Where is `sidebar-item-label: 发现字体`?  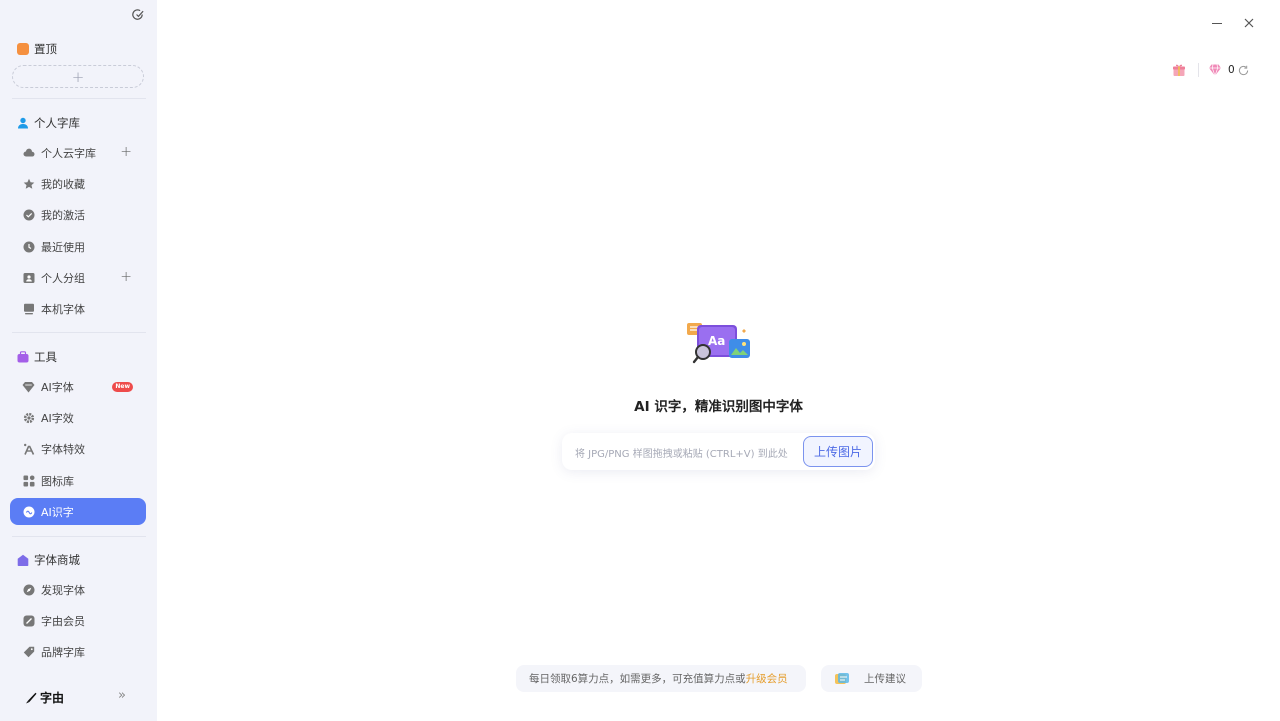
sidebar-item-label: 发现字体 is located at coordinates (63, 590).